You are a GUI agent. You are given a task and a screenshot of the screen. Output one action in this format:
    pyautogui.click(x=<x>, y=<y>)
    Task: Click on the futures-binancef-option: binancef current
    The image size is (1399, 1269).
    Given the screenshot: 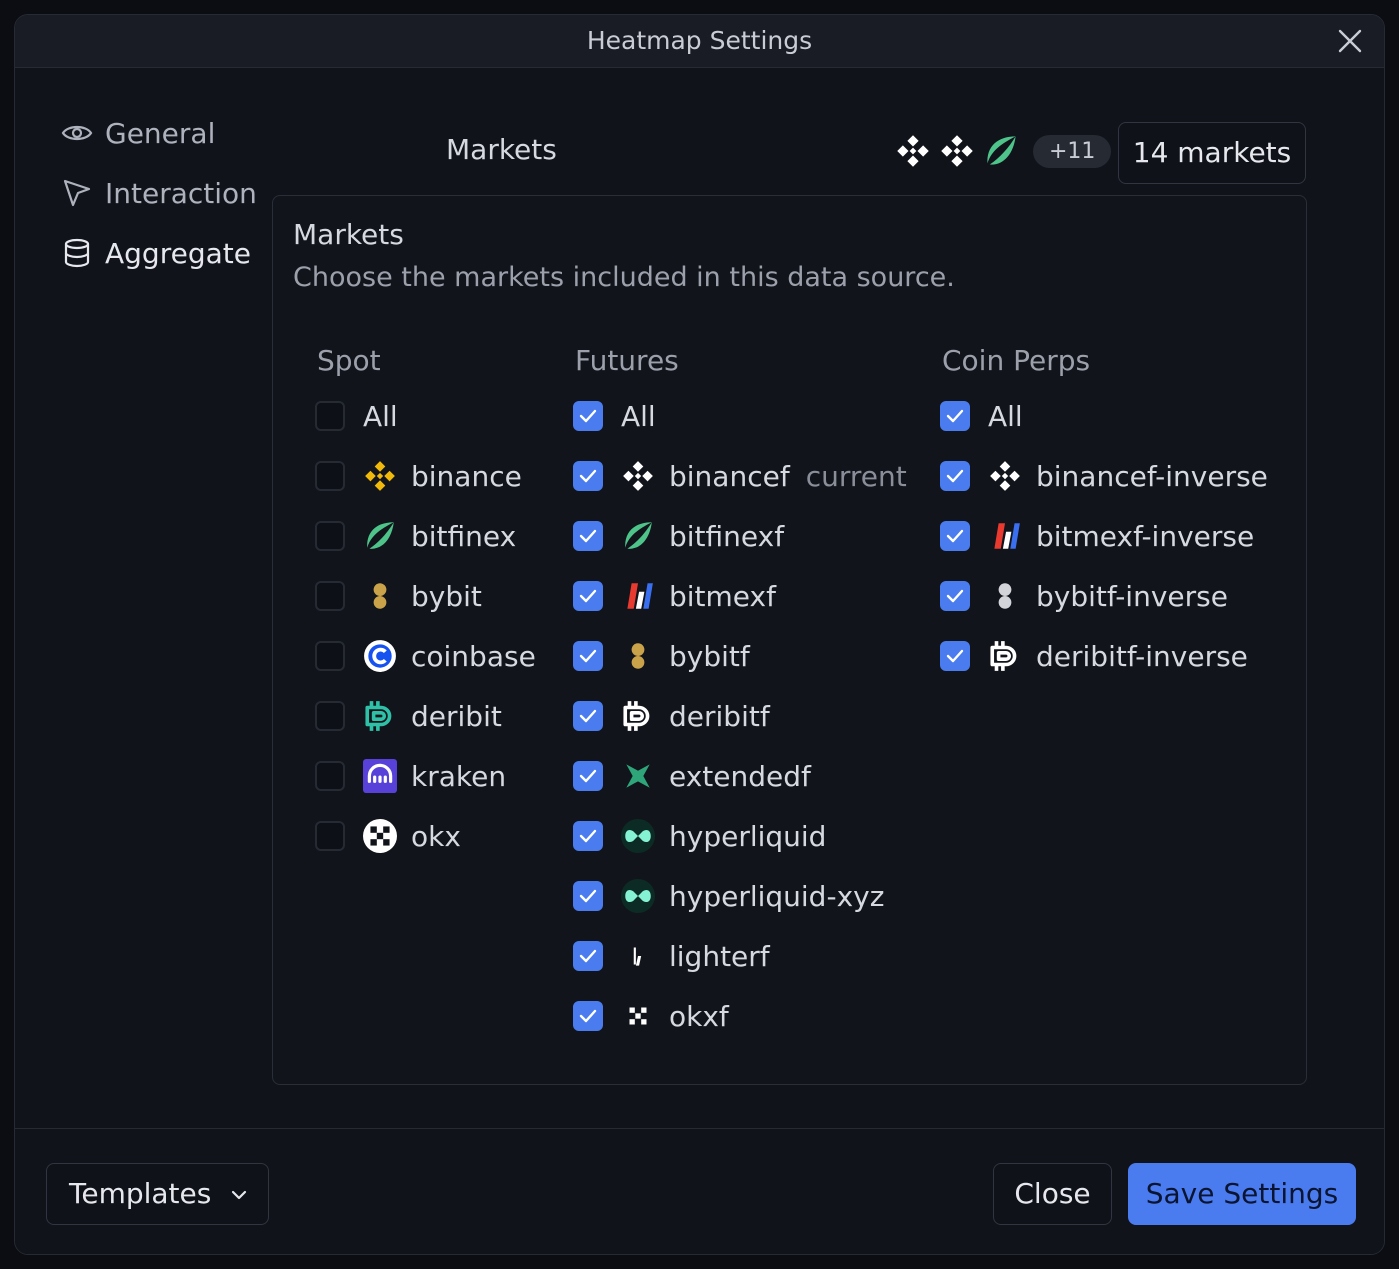 What is the action you would take?
    pyautogui.click(x=740, y=476)
    